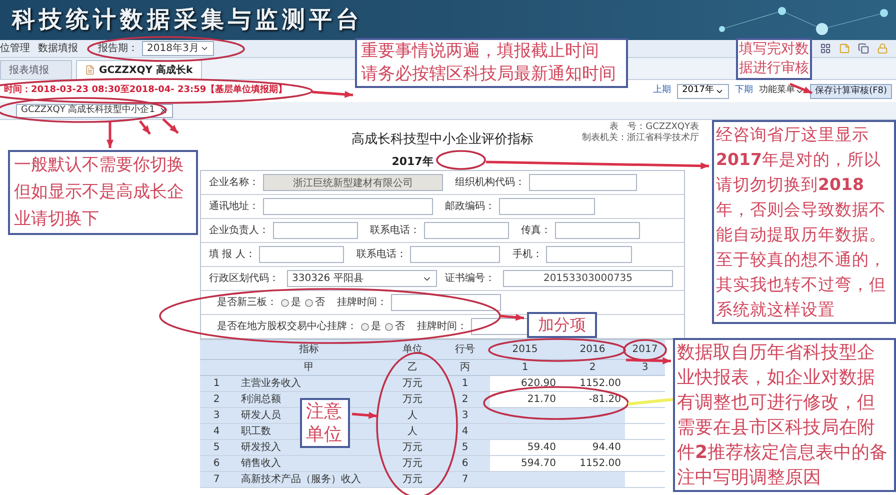  Describe the element at coordinates (412, 349) in the screenshot. I see `column-header: 单位` at that location.